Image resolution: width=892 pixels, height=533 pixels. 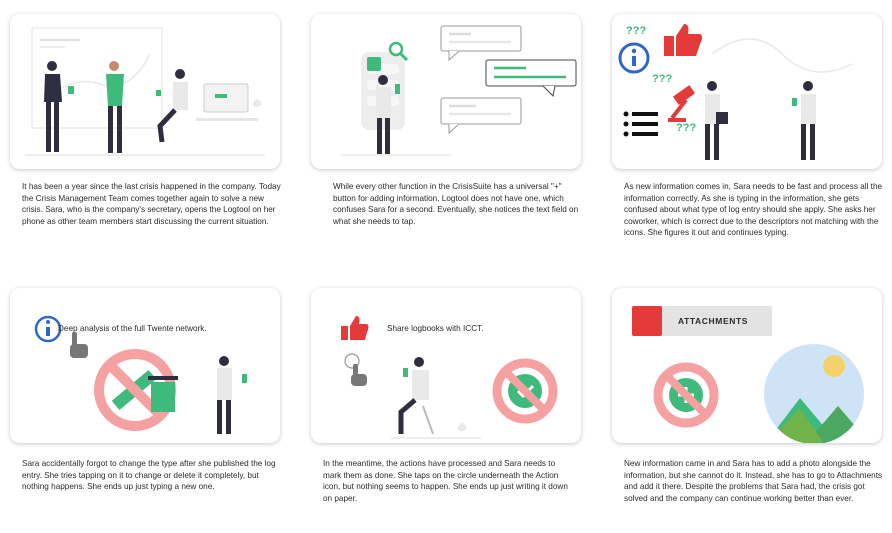 What do you see at coordinates (435, 328) in the screenshot?
I see `share-logbooks-label: Share logbooks with ICCT.` at bounding box center [435, 328].